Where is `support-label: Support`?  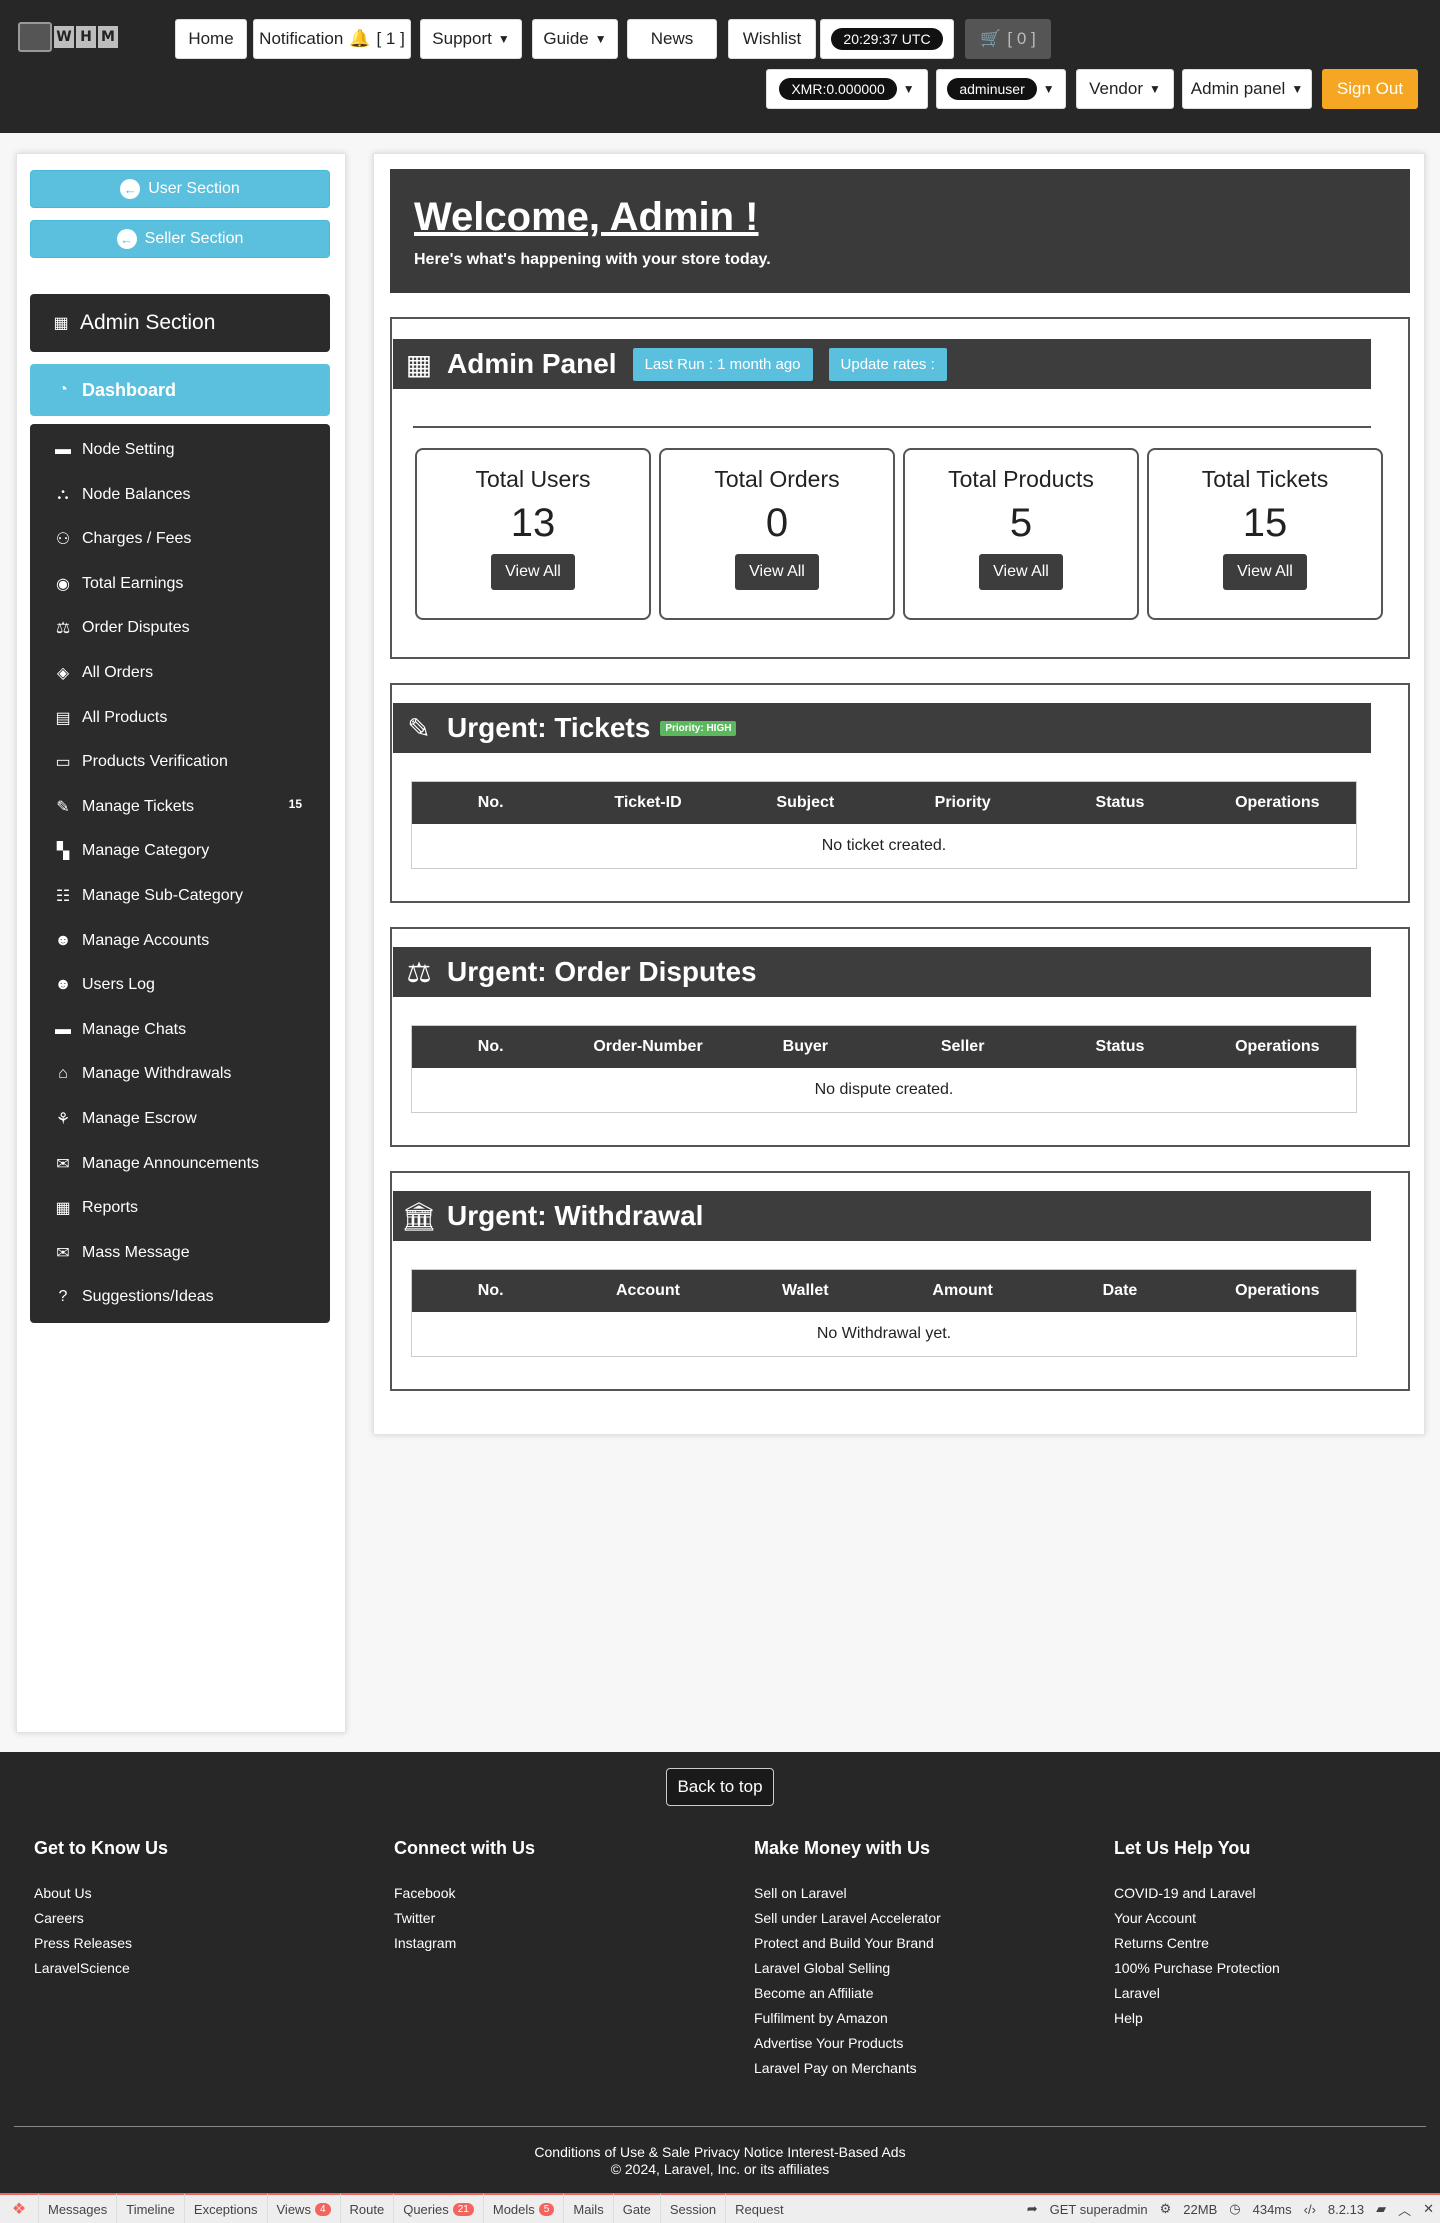
support-label: Support is located at coordinates (462, 38).